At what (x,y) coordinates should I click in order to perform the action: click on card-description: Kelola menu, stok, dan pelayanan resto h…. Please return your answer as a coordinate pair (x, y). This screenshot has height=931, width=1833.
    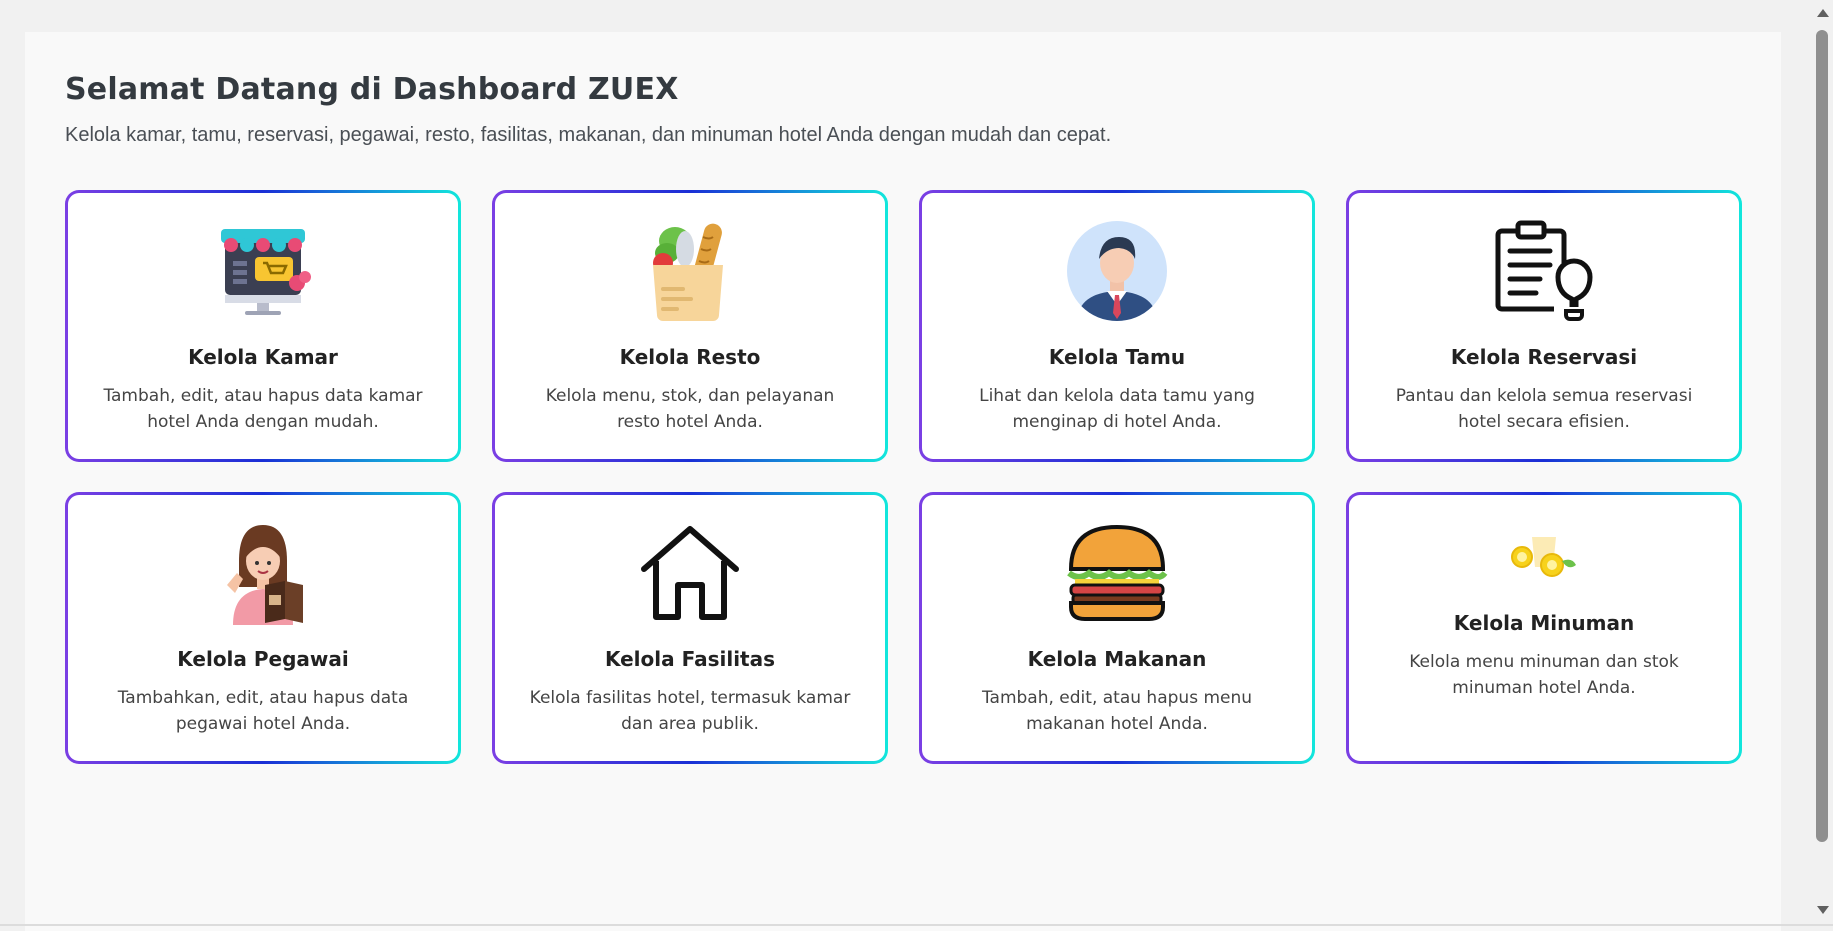
    Looking at the image, I should click on (690, 409).